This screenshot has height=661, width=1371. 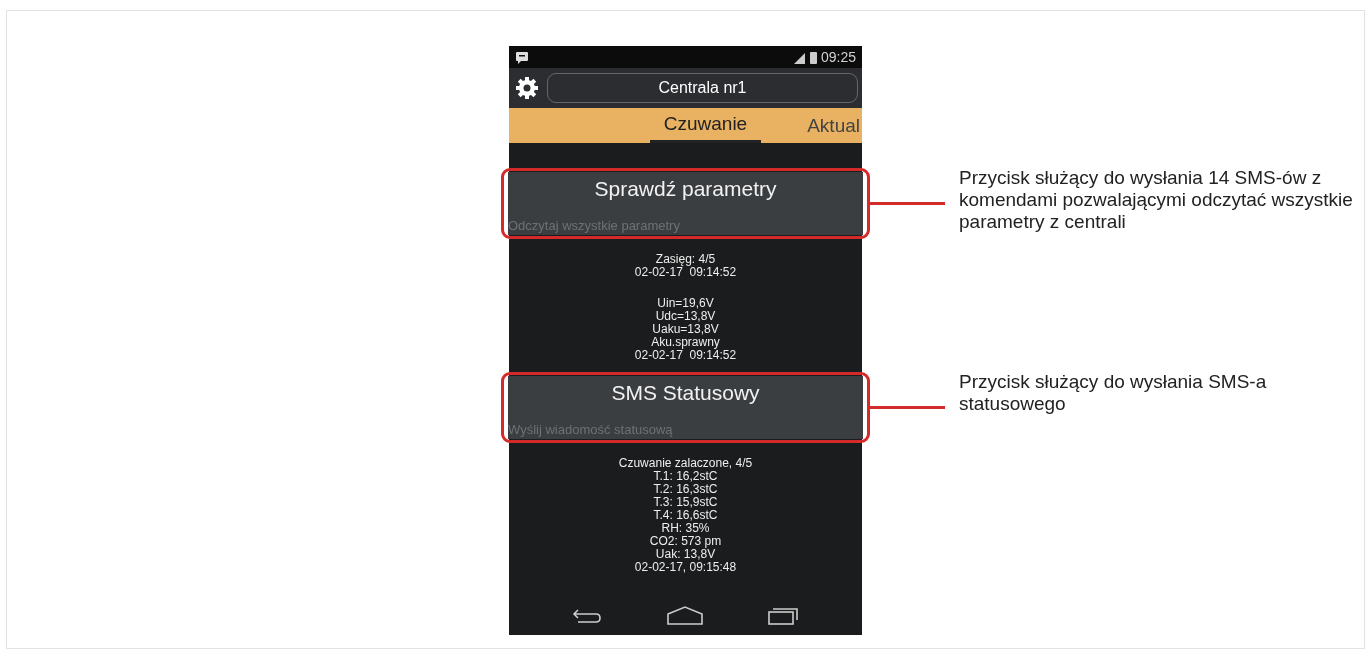 I want to click on status-text: Aku.sprawny, so click(x=685, y=342).